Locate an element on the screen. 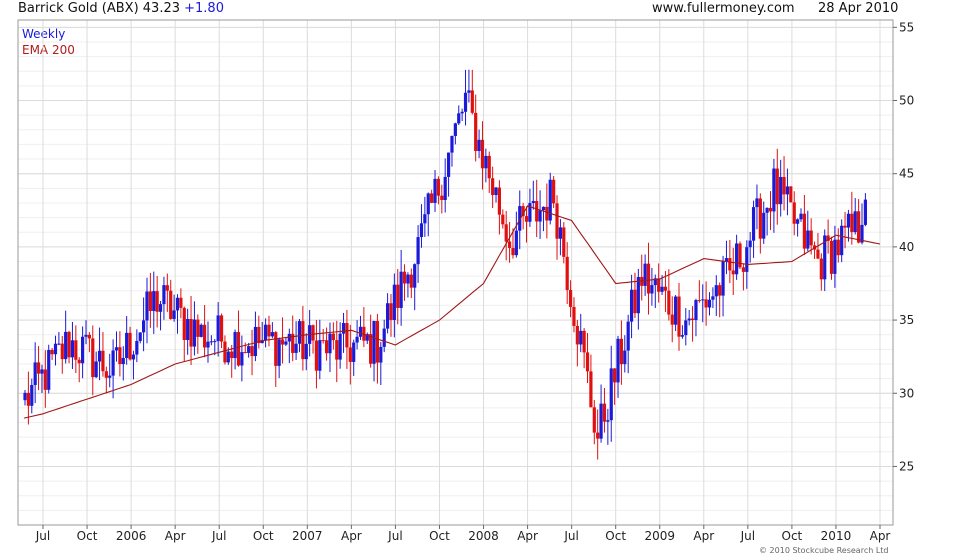 This screenshot has width=980, height=560. y-tick-label: 45 is located at coordinates (906, 174).